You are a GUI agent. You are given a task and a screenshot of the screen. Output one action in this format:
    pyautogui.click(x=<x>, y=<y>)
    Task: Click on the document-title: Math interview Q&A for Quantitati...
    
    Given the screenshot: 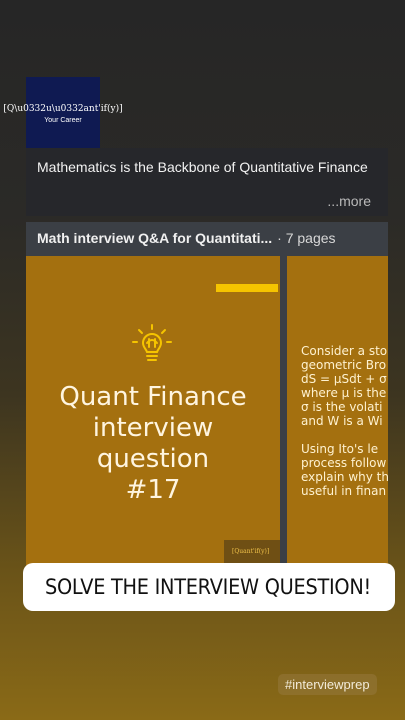 What is the action you would take?
    pyautogui.click(x=155, y=238)
    